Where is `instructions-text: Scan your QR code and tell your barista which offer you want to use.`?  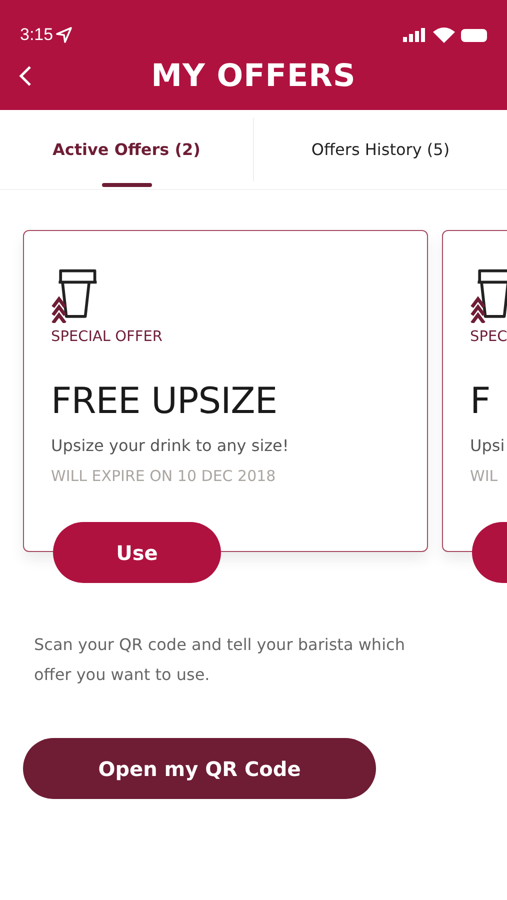 instructions-text: Scan your QR code and tell your barista which offer you want to use. is located at coordinates (220, 660).